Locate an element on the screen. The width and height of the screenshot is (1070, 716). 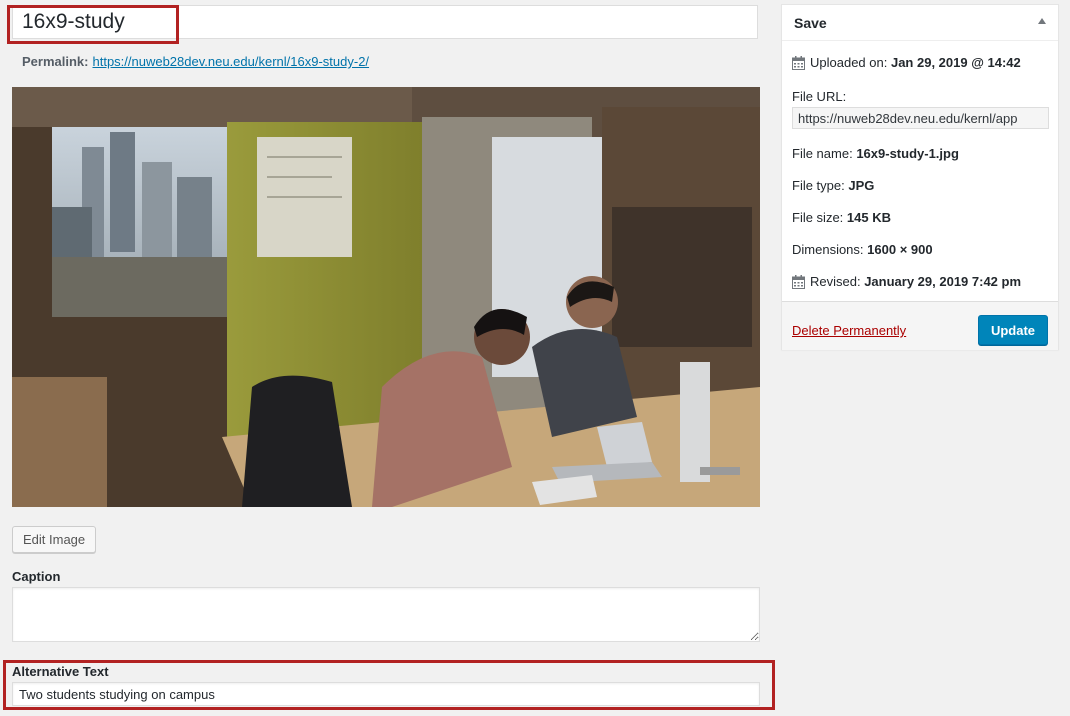
title-input is located at coordinates (385, 22).